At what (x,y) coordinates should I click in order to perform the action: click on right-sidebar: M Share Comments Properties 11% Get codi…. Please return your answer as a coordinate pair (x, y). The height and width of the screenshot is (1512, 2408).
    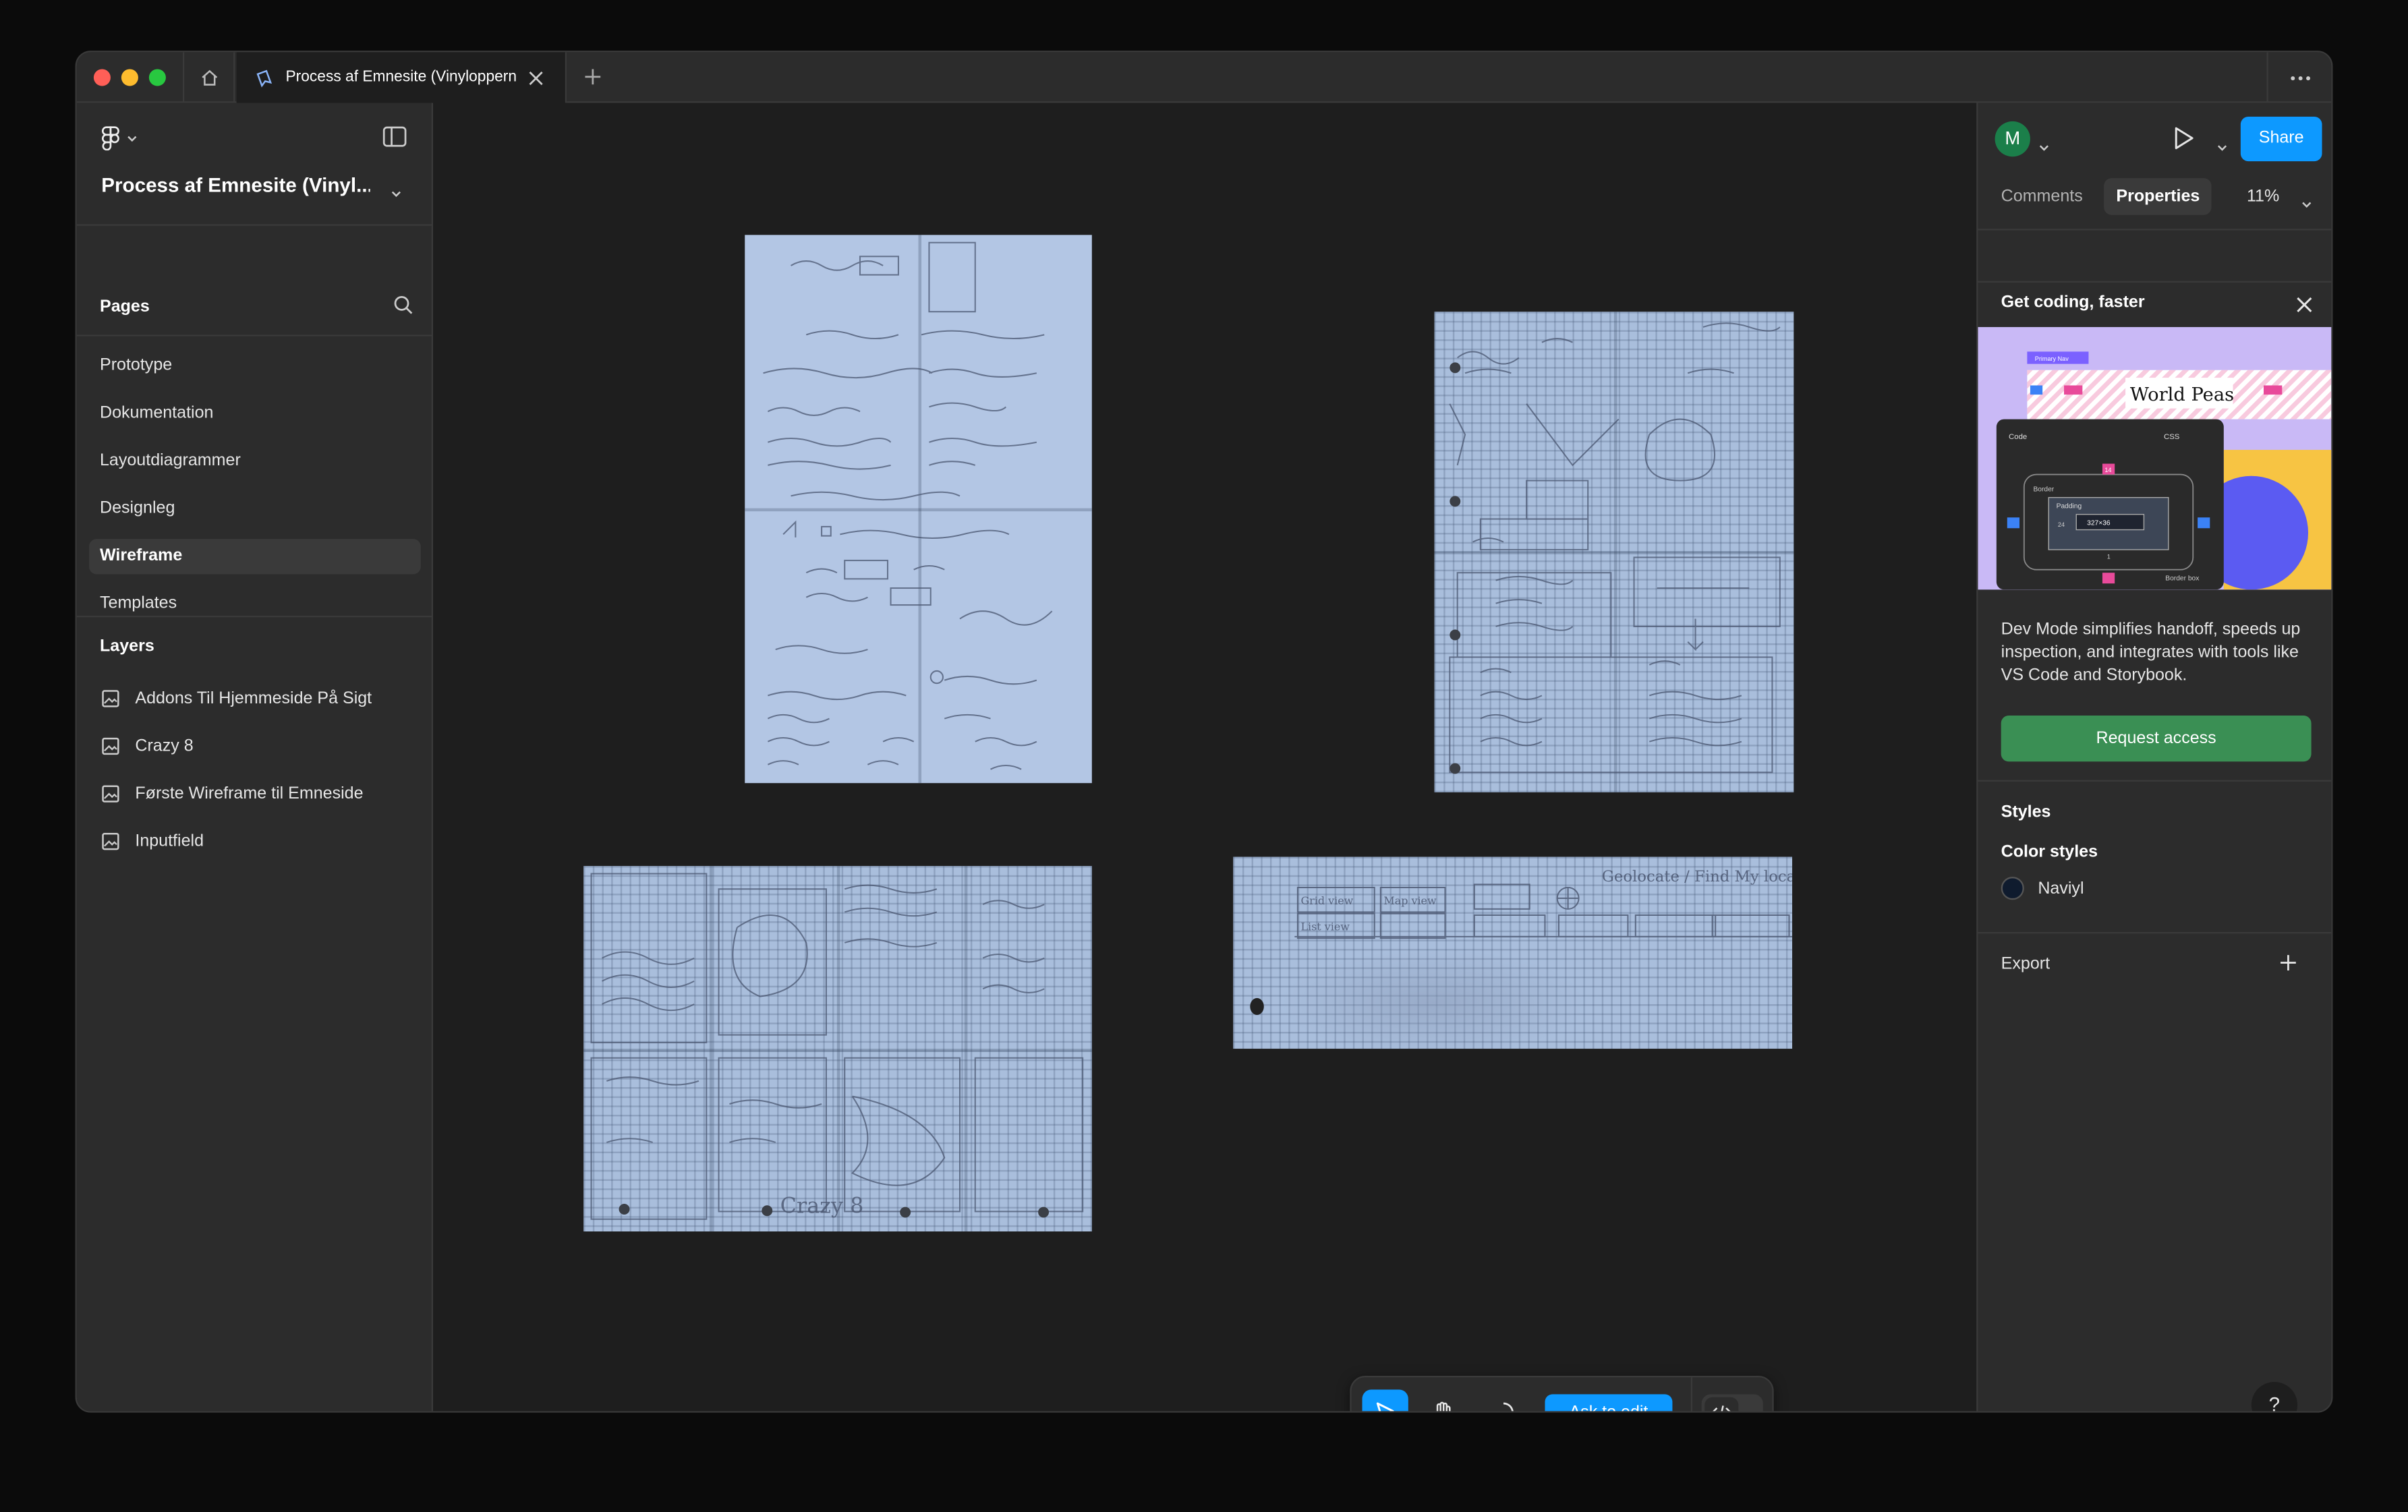
    Looking at the image, I should click on (2154, 757).